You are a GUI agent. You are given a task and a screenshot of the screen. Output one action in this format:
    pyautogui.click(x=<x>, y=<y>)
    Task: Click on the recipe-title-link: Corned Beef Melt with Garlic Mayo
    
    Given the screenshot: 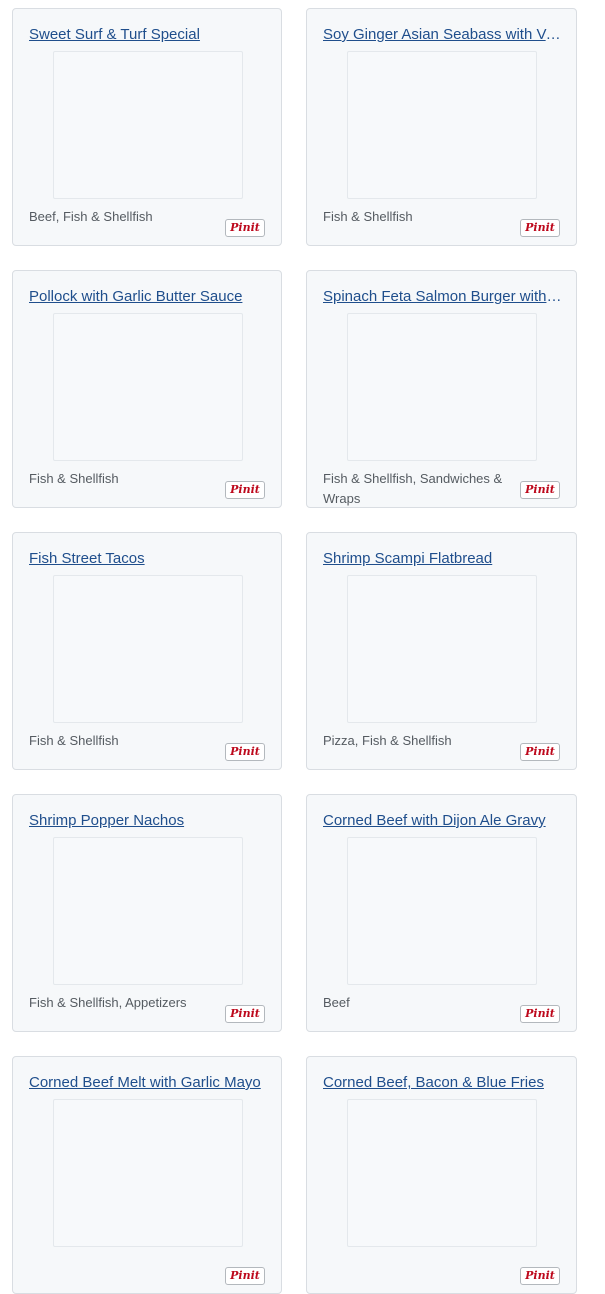 What is the action you would take?
    pyautogui.click(x=148, y=1083)
    